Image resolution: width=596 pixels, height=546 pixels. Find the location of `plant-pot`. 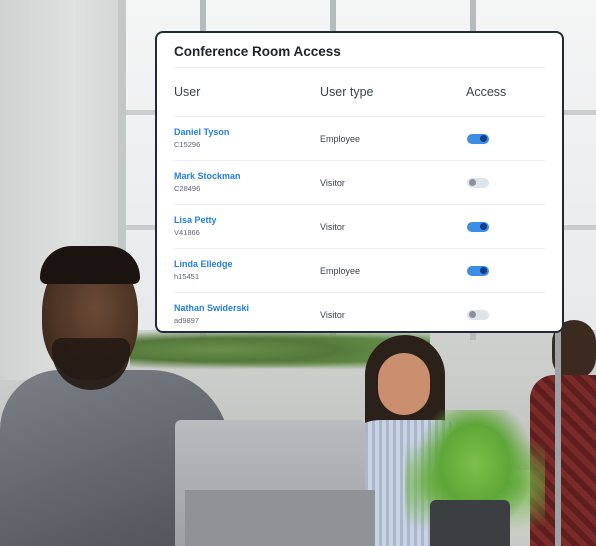

plant-pot is located at coordinates (470, 523).